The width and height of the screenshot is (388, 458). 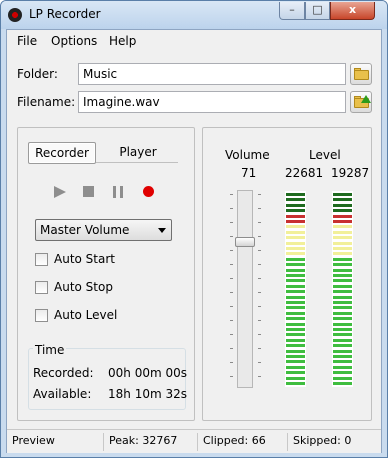 I want to click on volume-label: Volume, so click(x=247, y=155).